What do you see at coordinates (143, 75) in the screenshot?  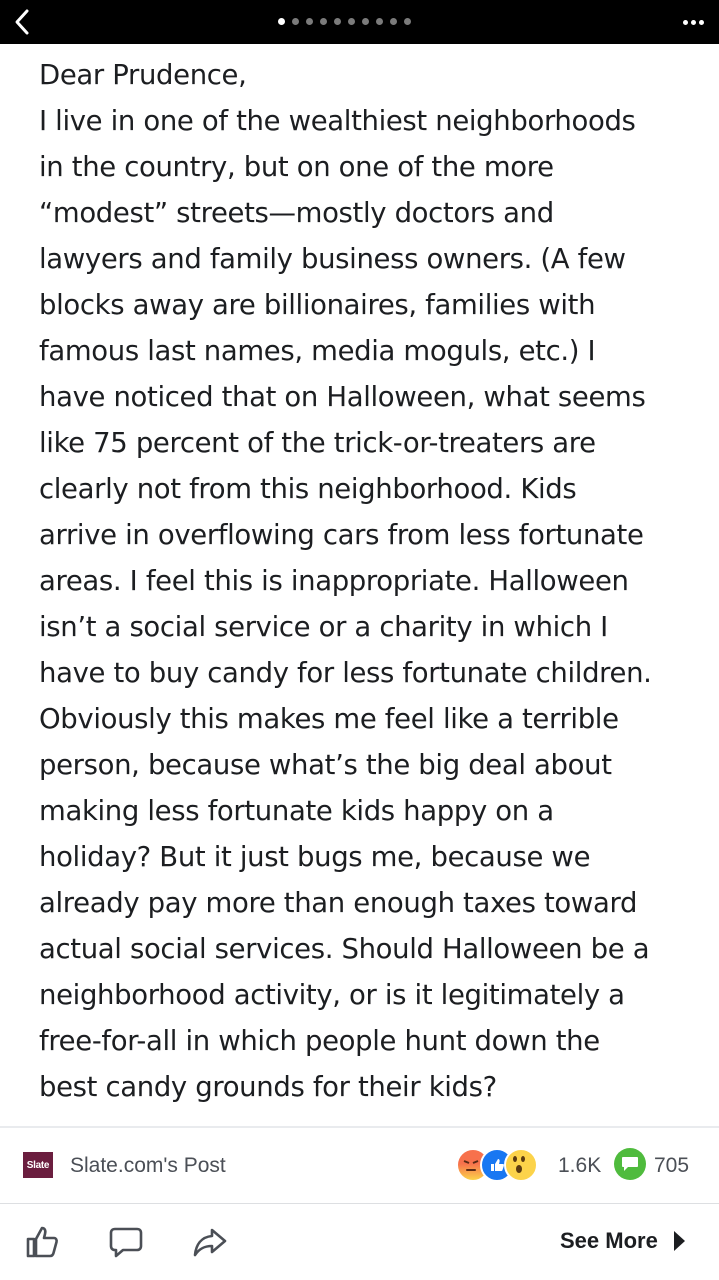 I see `letter-salutation: Dear Prudence,` at bounding box center [143, 75].